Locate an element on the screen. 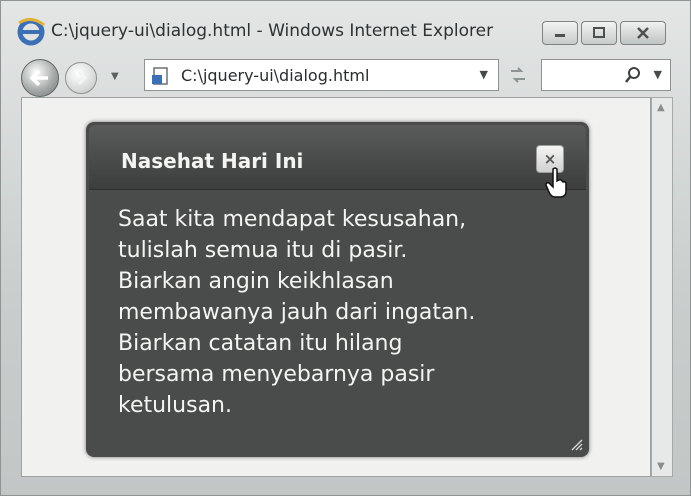 This screenshot has width=691, height=496. dialog-body-line: Biarkan catatan itu hilang is located at coordinates (260, 343).